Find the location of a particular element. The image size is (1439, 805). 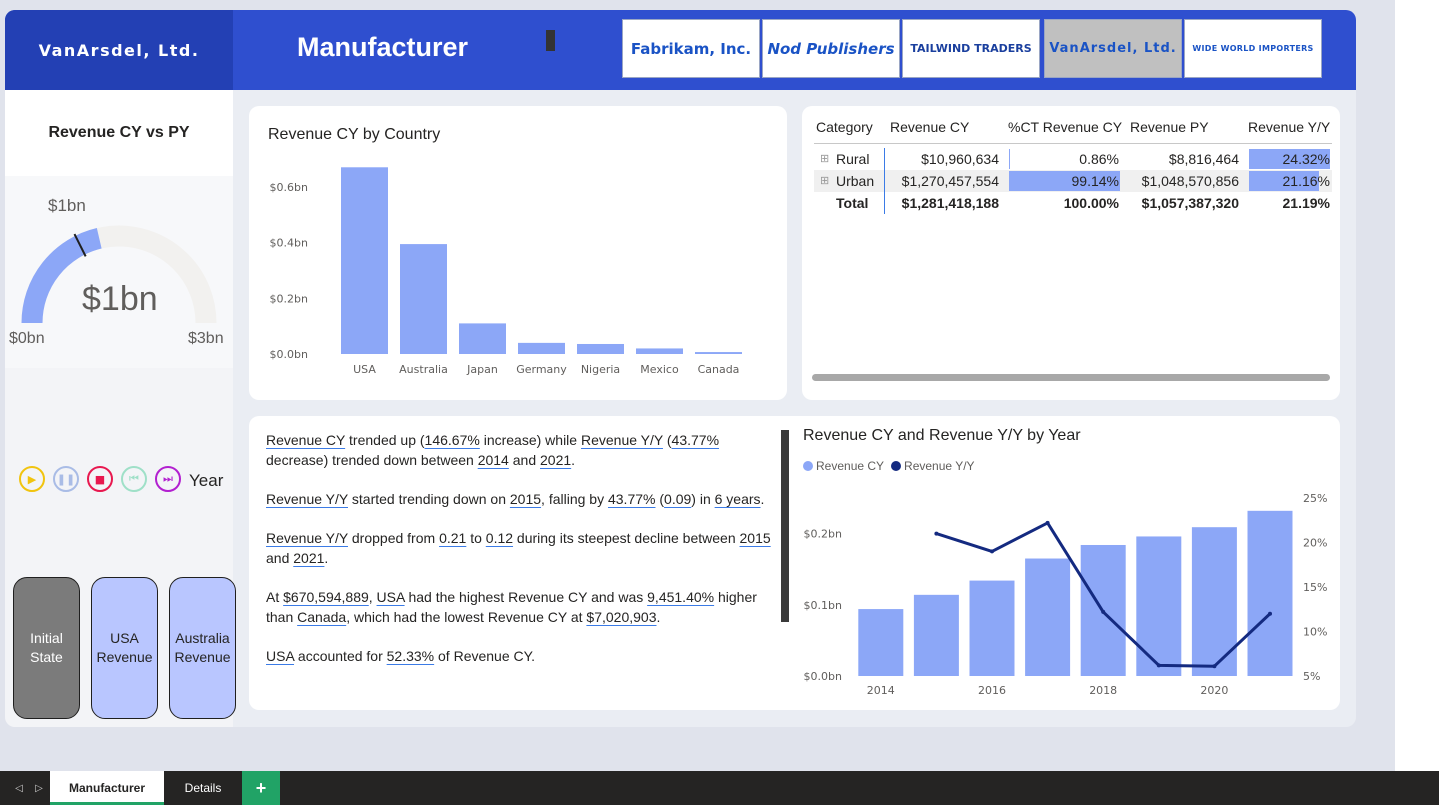

bar-revenue-cy-2020 is located at coordinates (1214, 601).